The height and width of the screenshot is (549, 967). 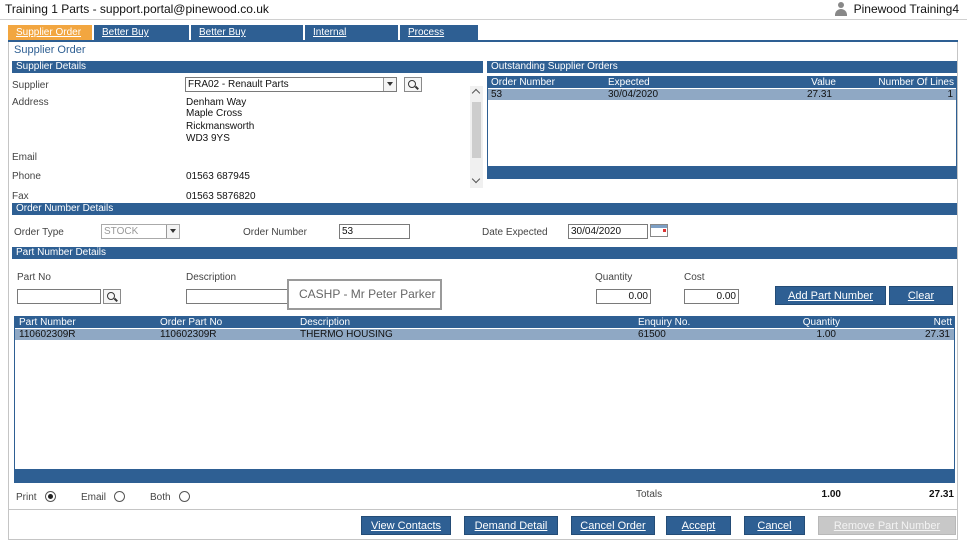 What do you see at coordinates (711, 296) in the screenshot?
I see `cost-input: 0.00` at bounding box center [711, 296].